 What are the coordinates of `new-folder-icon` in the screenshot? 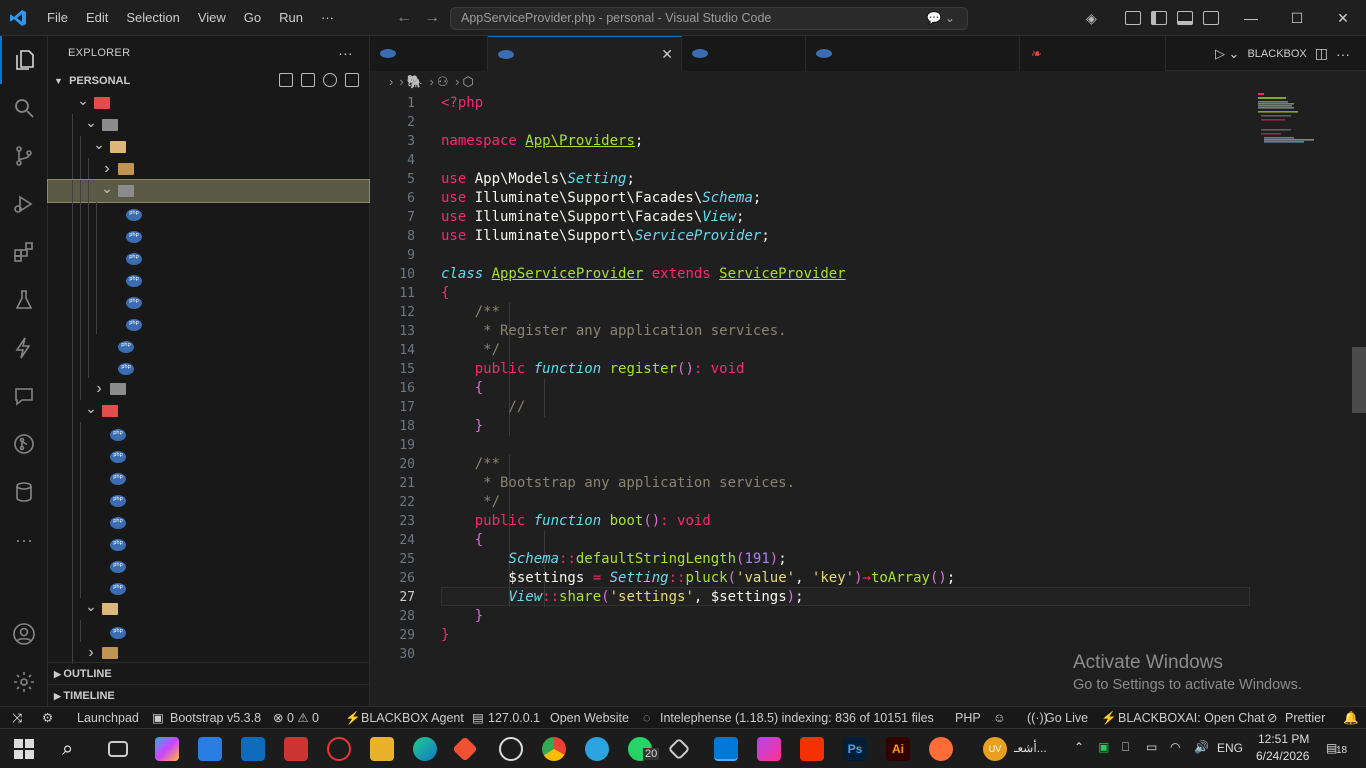 It's located at (308, 80).